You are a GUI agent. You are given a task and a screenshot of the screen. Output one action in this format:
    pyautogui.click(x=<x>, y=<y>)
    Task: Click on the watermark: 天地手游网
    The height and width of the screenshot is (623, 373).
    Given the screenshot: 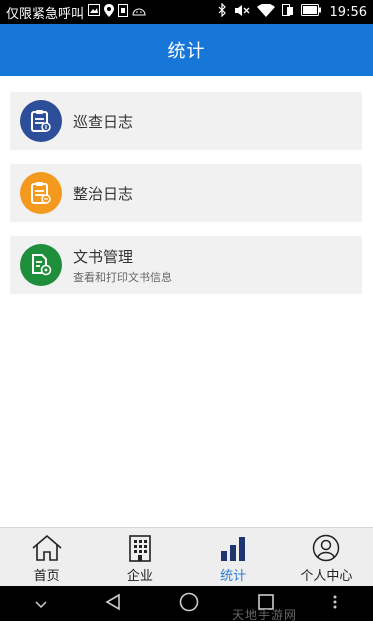 What is the action you would take?
    pyautogui.click(x=265, y=615)
    